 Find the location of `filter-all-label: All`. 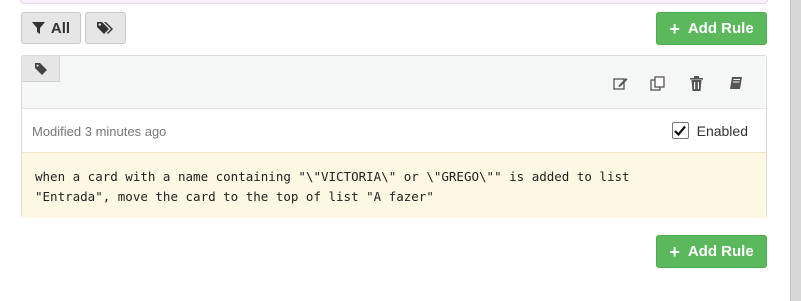

filter-all-label: All is located at coordinates (60, 28).